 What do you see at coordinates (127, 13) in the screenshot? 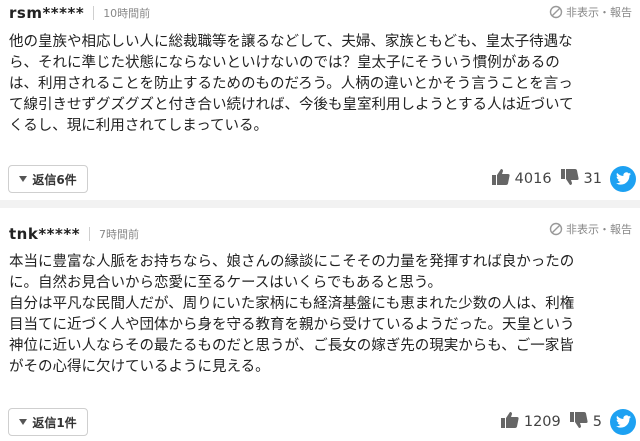
I see `timestamp: 10時間前` at bounding box center [127, 13].